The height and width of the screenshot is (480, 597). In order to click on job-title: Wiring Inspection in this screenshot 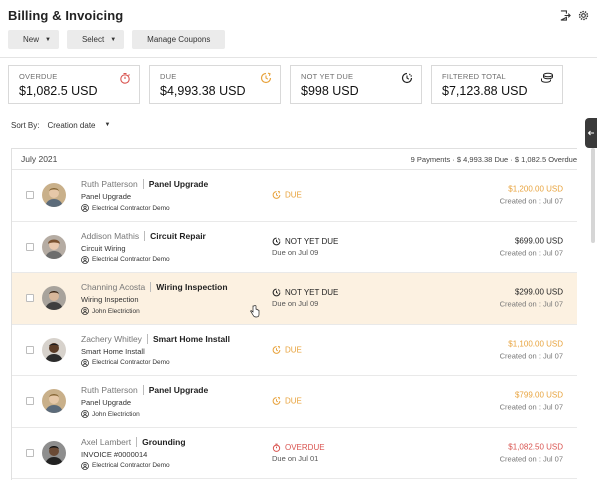, I will do `click(191, 287)`.